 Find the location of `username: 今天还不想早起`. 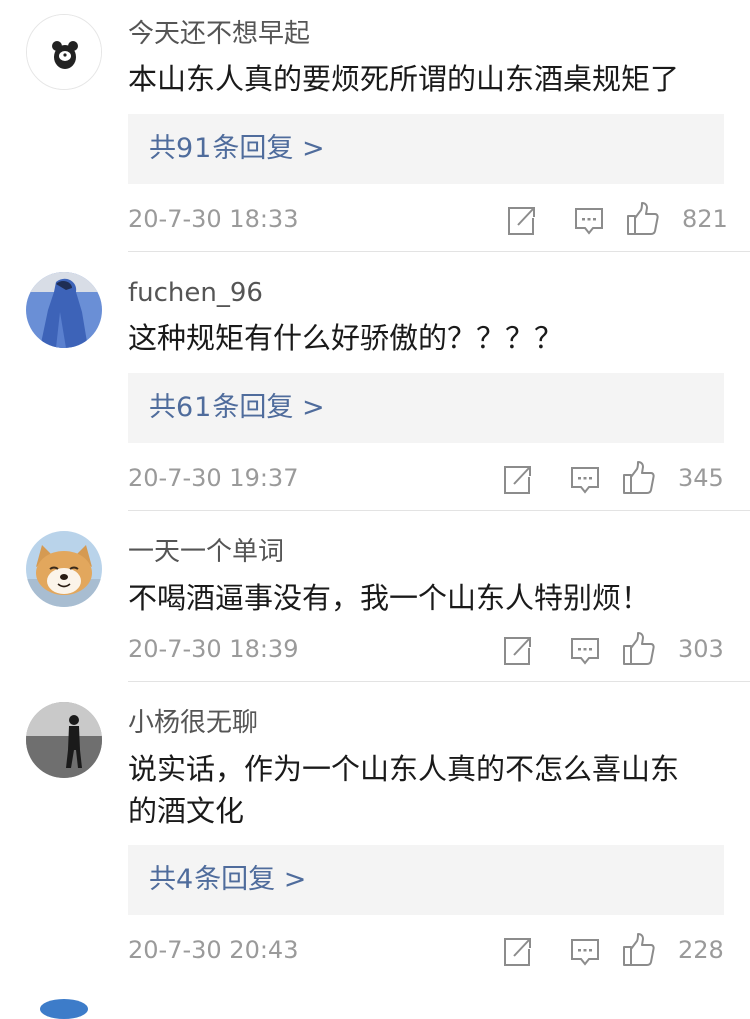

username: 今天还不想早起 is located at coordinates (219, 34).